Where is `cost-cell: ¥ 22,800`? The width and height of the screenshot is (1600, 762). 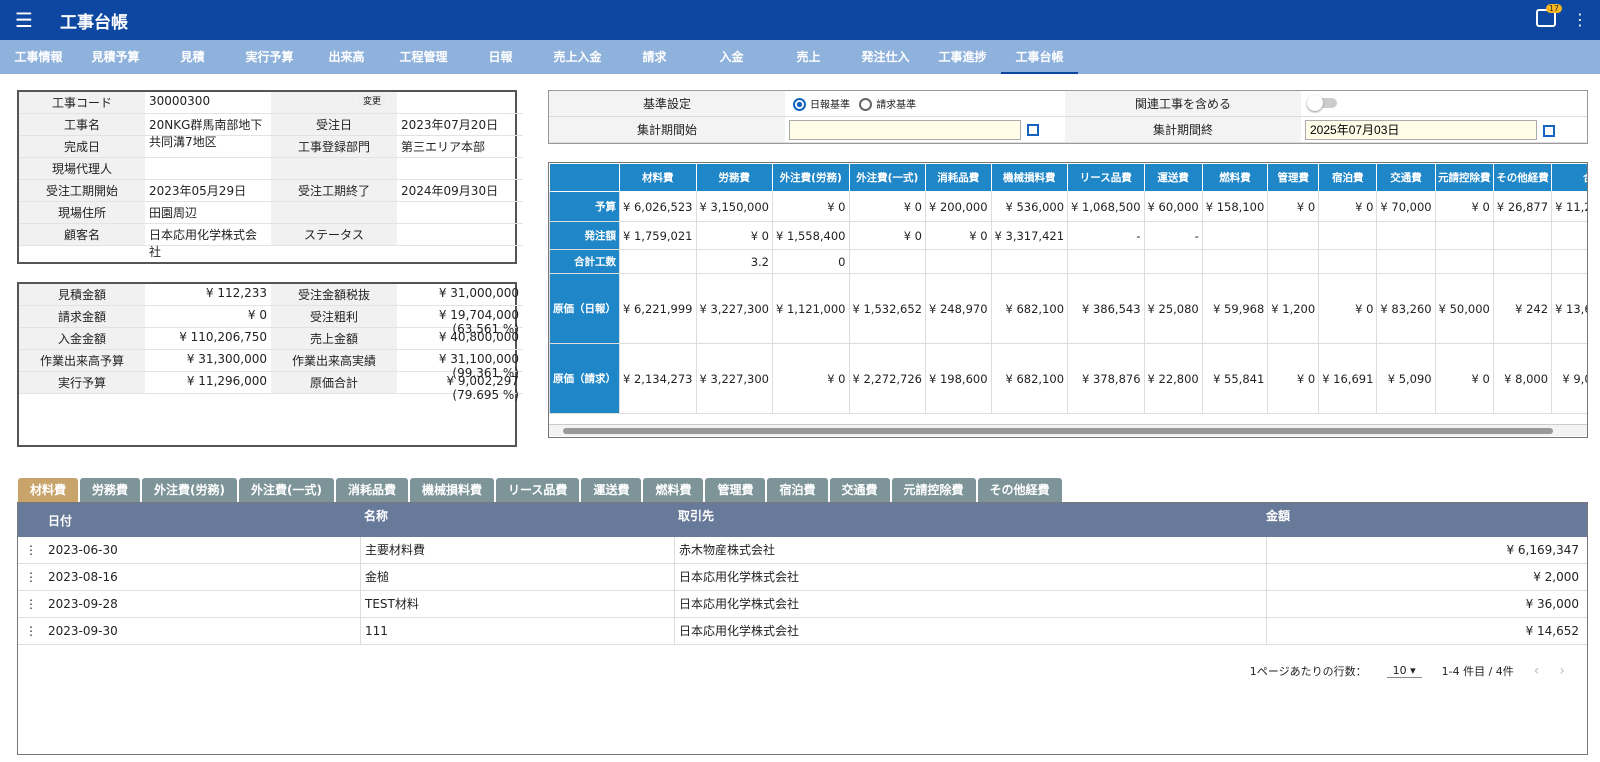
cost-cell: ¥ 22,800 is located at coordinates (1173, 378).